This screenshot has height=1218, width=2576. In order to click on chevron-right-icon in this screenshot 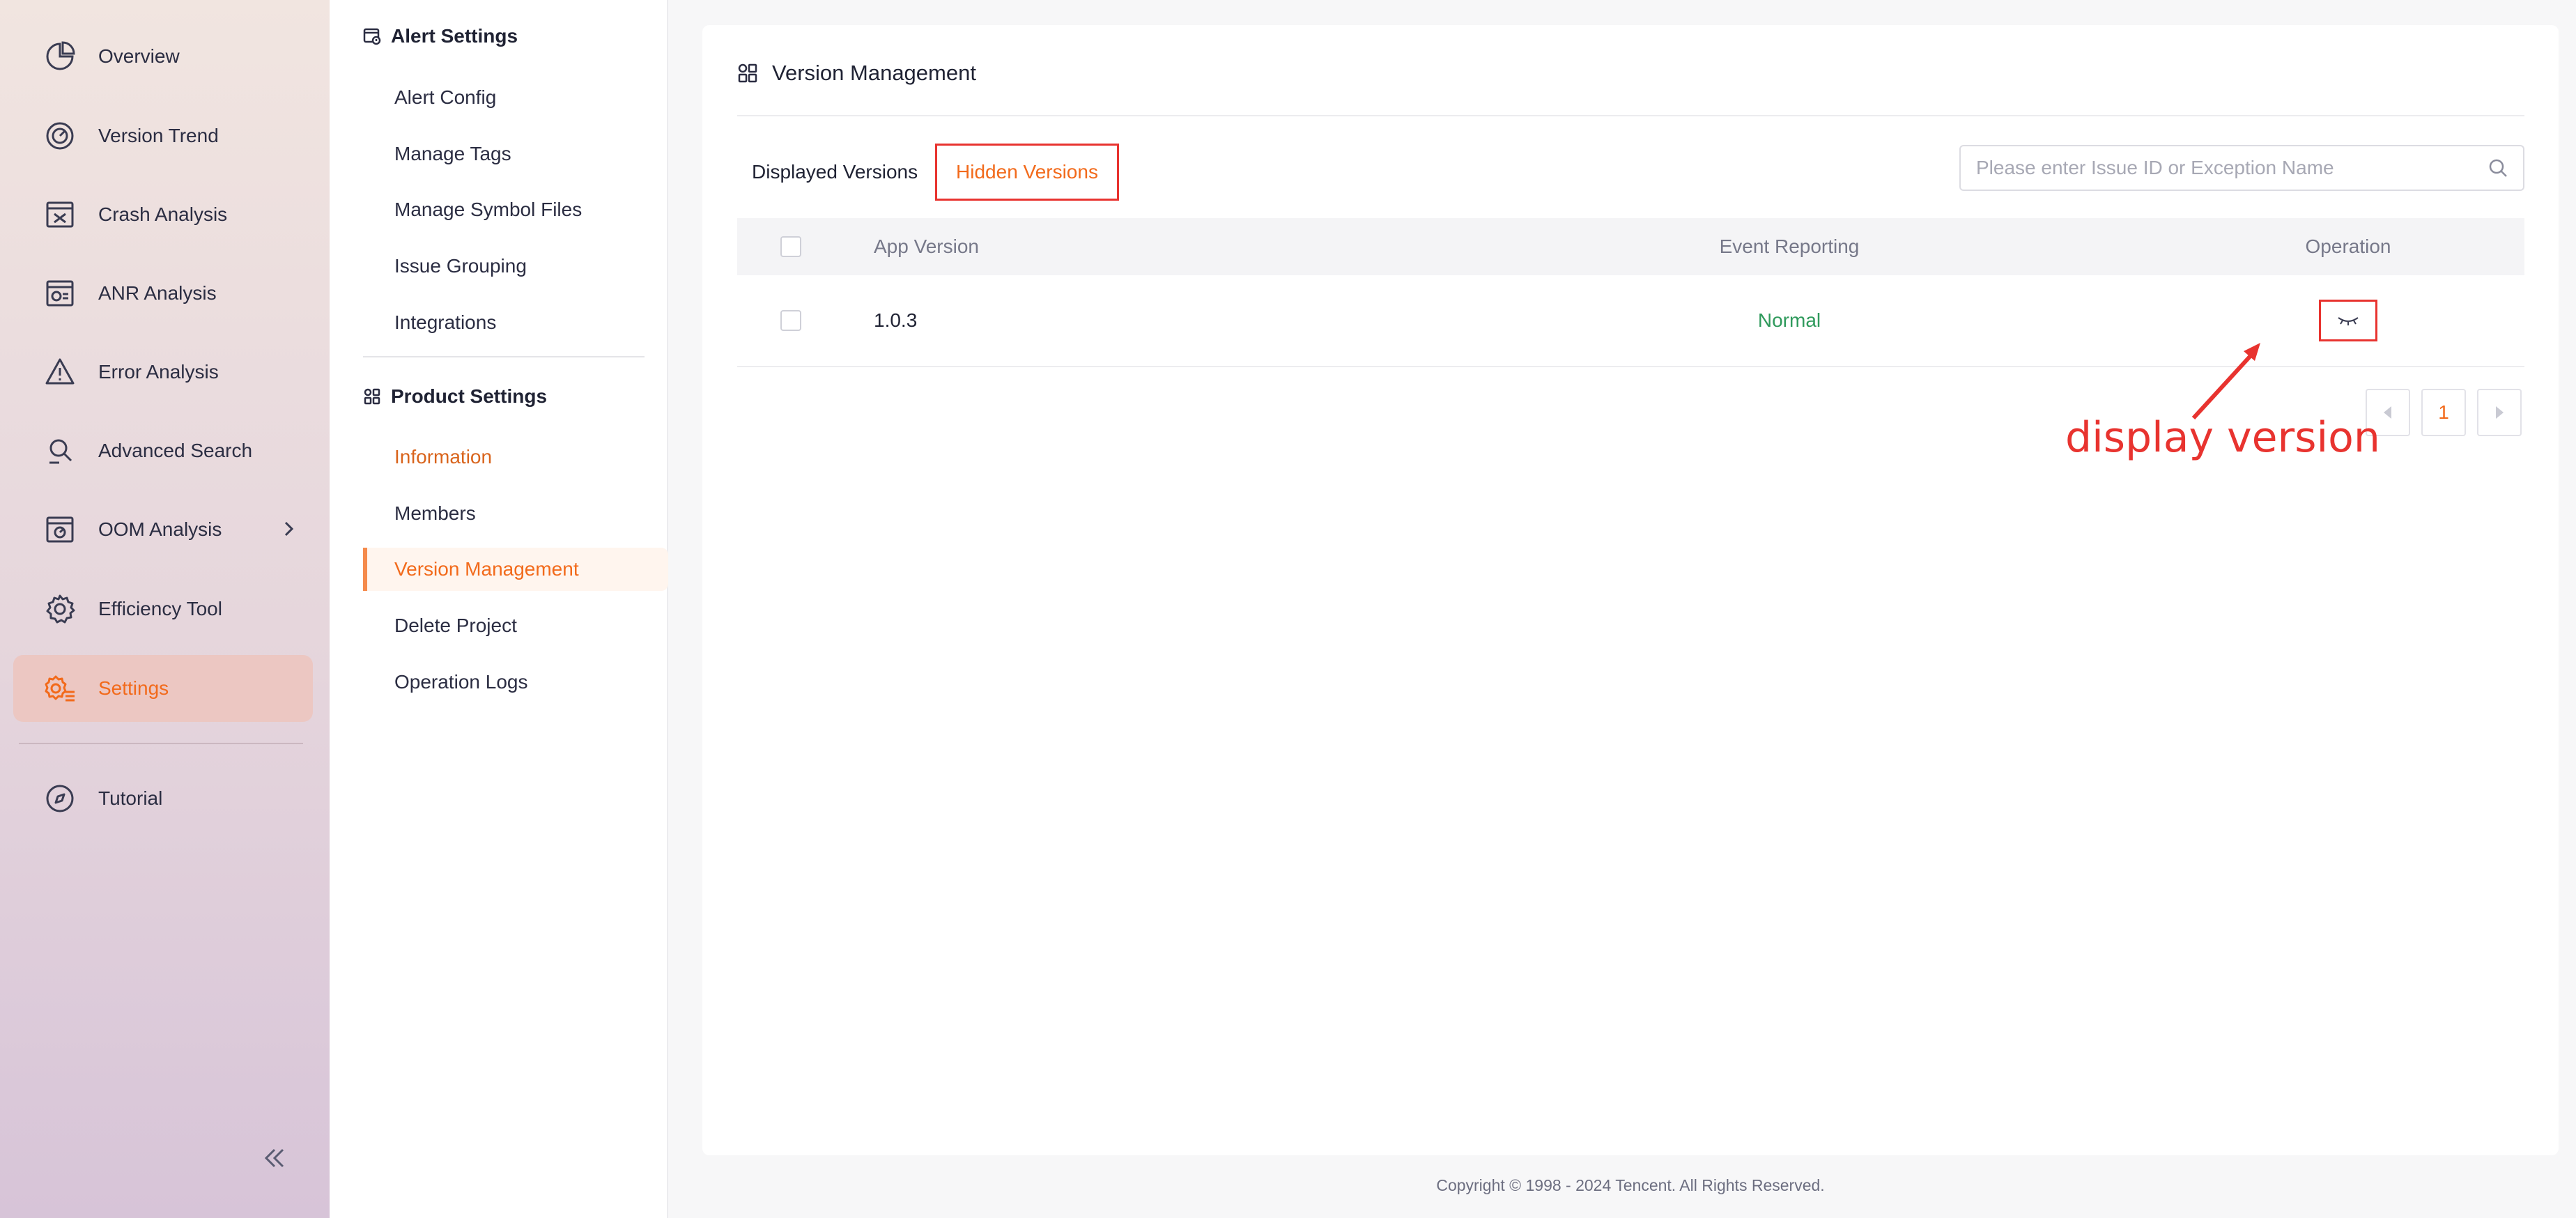, I will do `click(288, 529)`.